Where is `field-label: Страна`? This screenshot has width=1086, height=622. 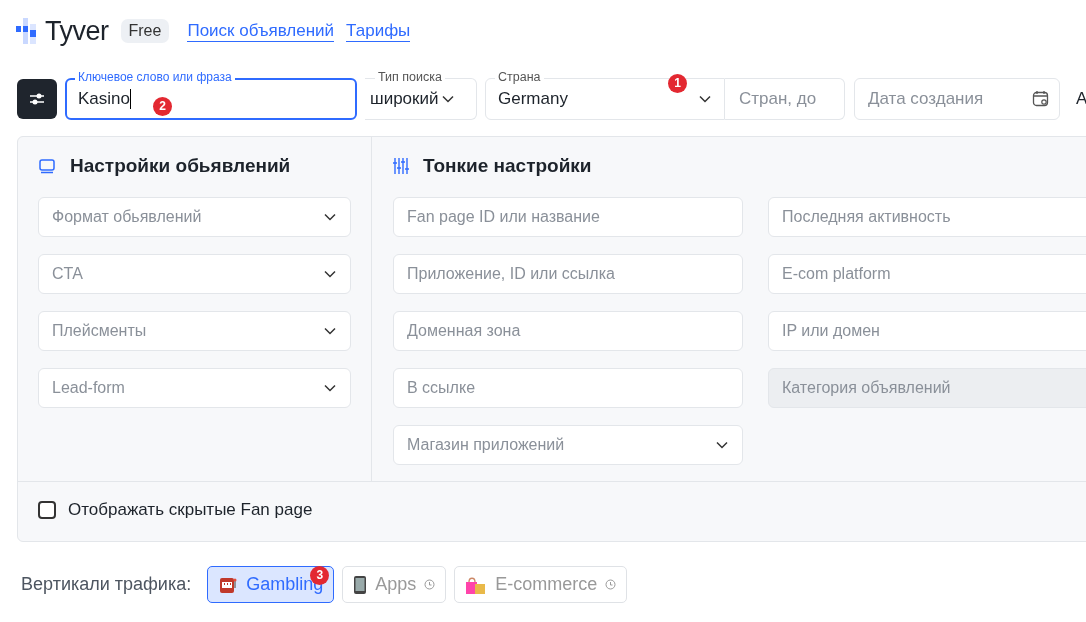 field-label: Страна is located at coordinates (519, 77).